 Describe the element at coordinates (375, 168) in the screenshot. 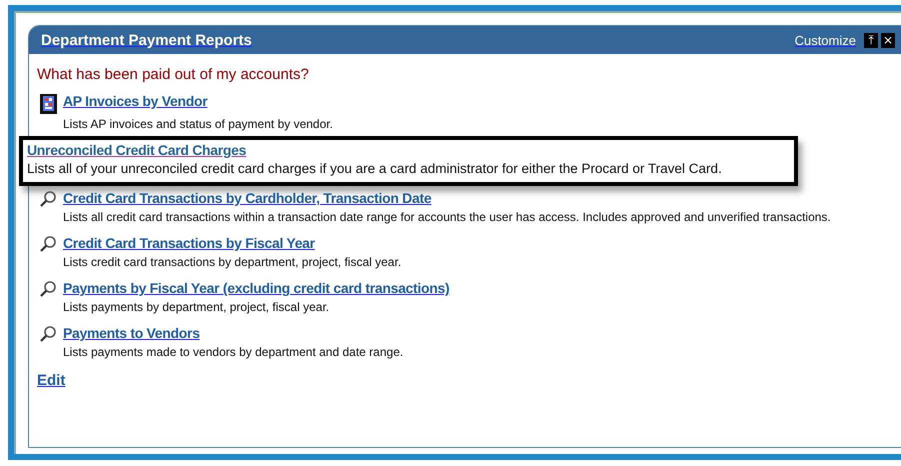

I see `report-description: Lists all of your unreconciled credit card charges if you are a card administrator for either the Procard or Travel Card.` at that location.